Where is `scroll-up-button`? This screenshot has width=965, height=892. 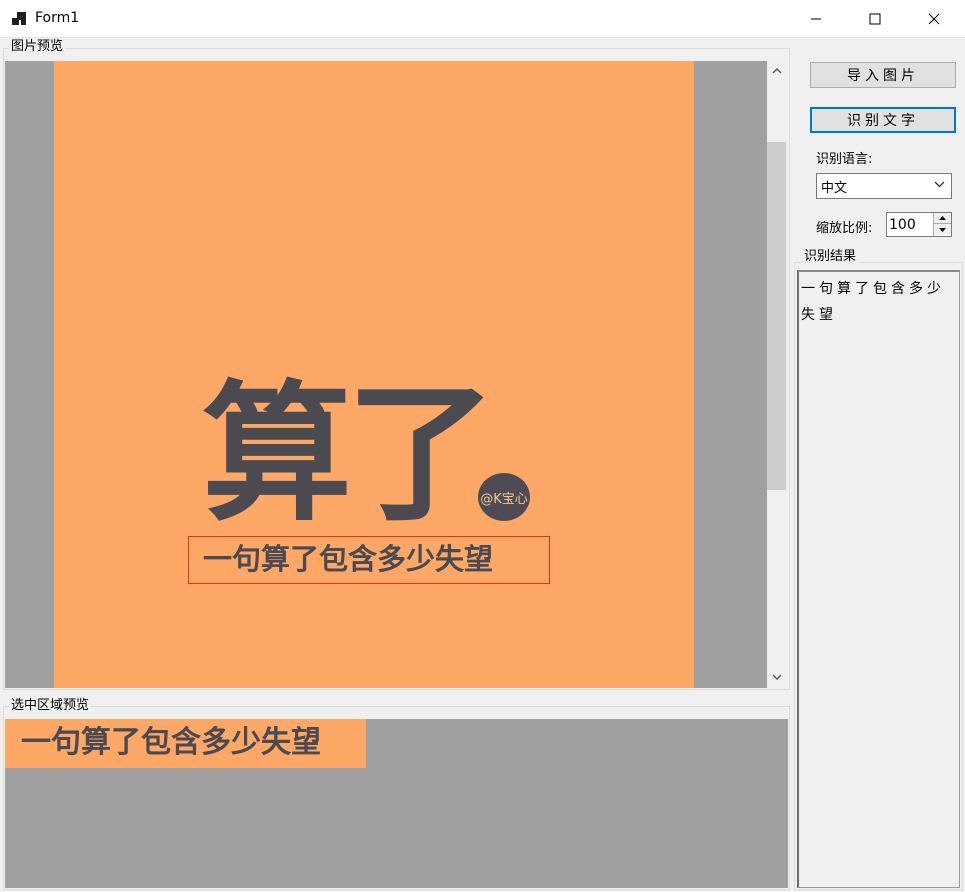
scroll-up-button is located at coordinates (776, 71).